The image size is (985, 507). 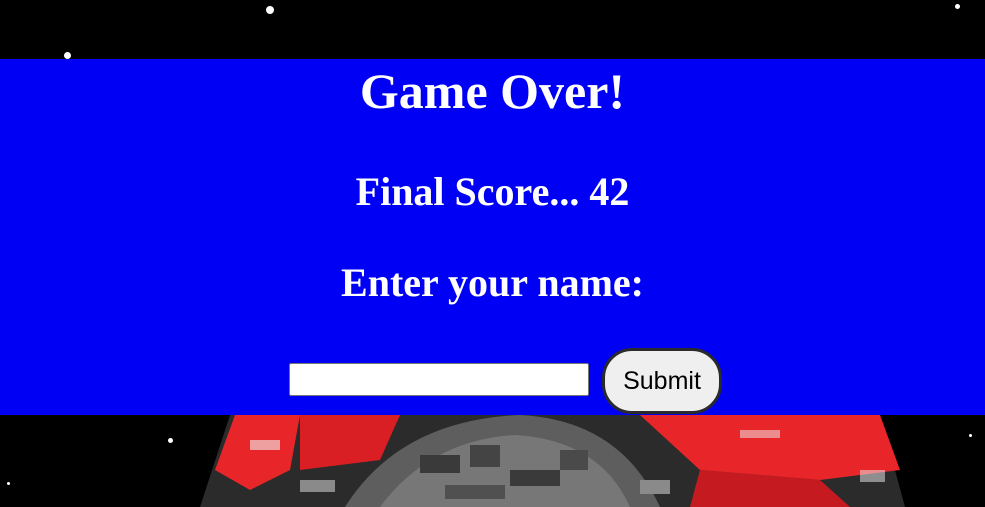 I want to click on game-over-title: Game Over!, so click(x=492, y=91).